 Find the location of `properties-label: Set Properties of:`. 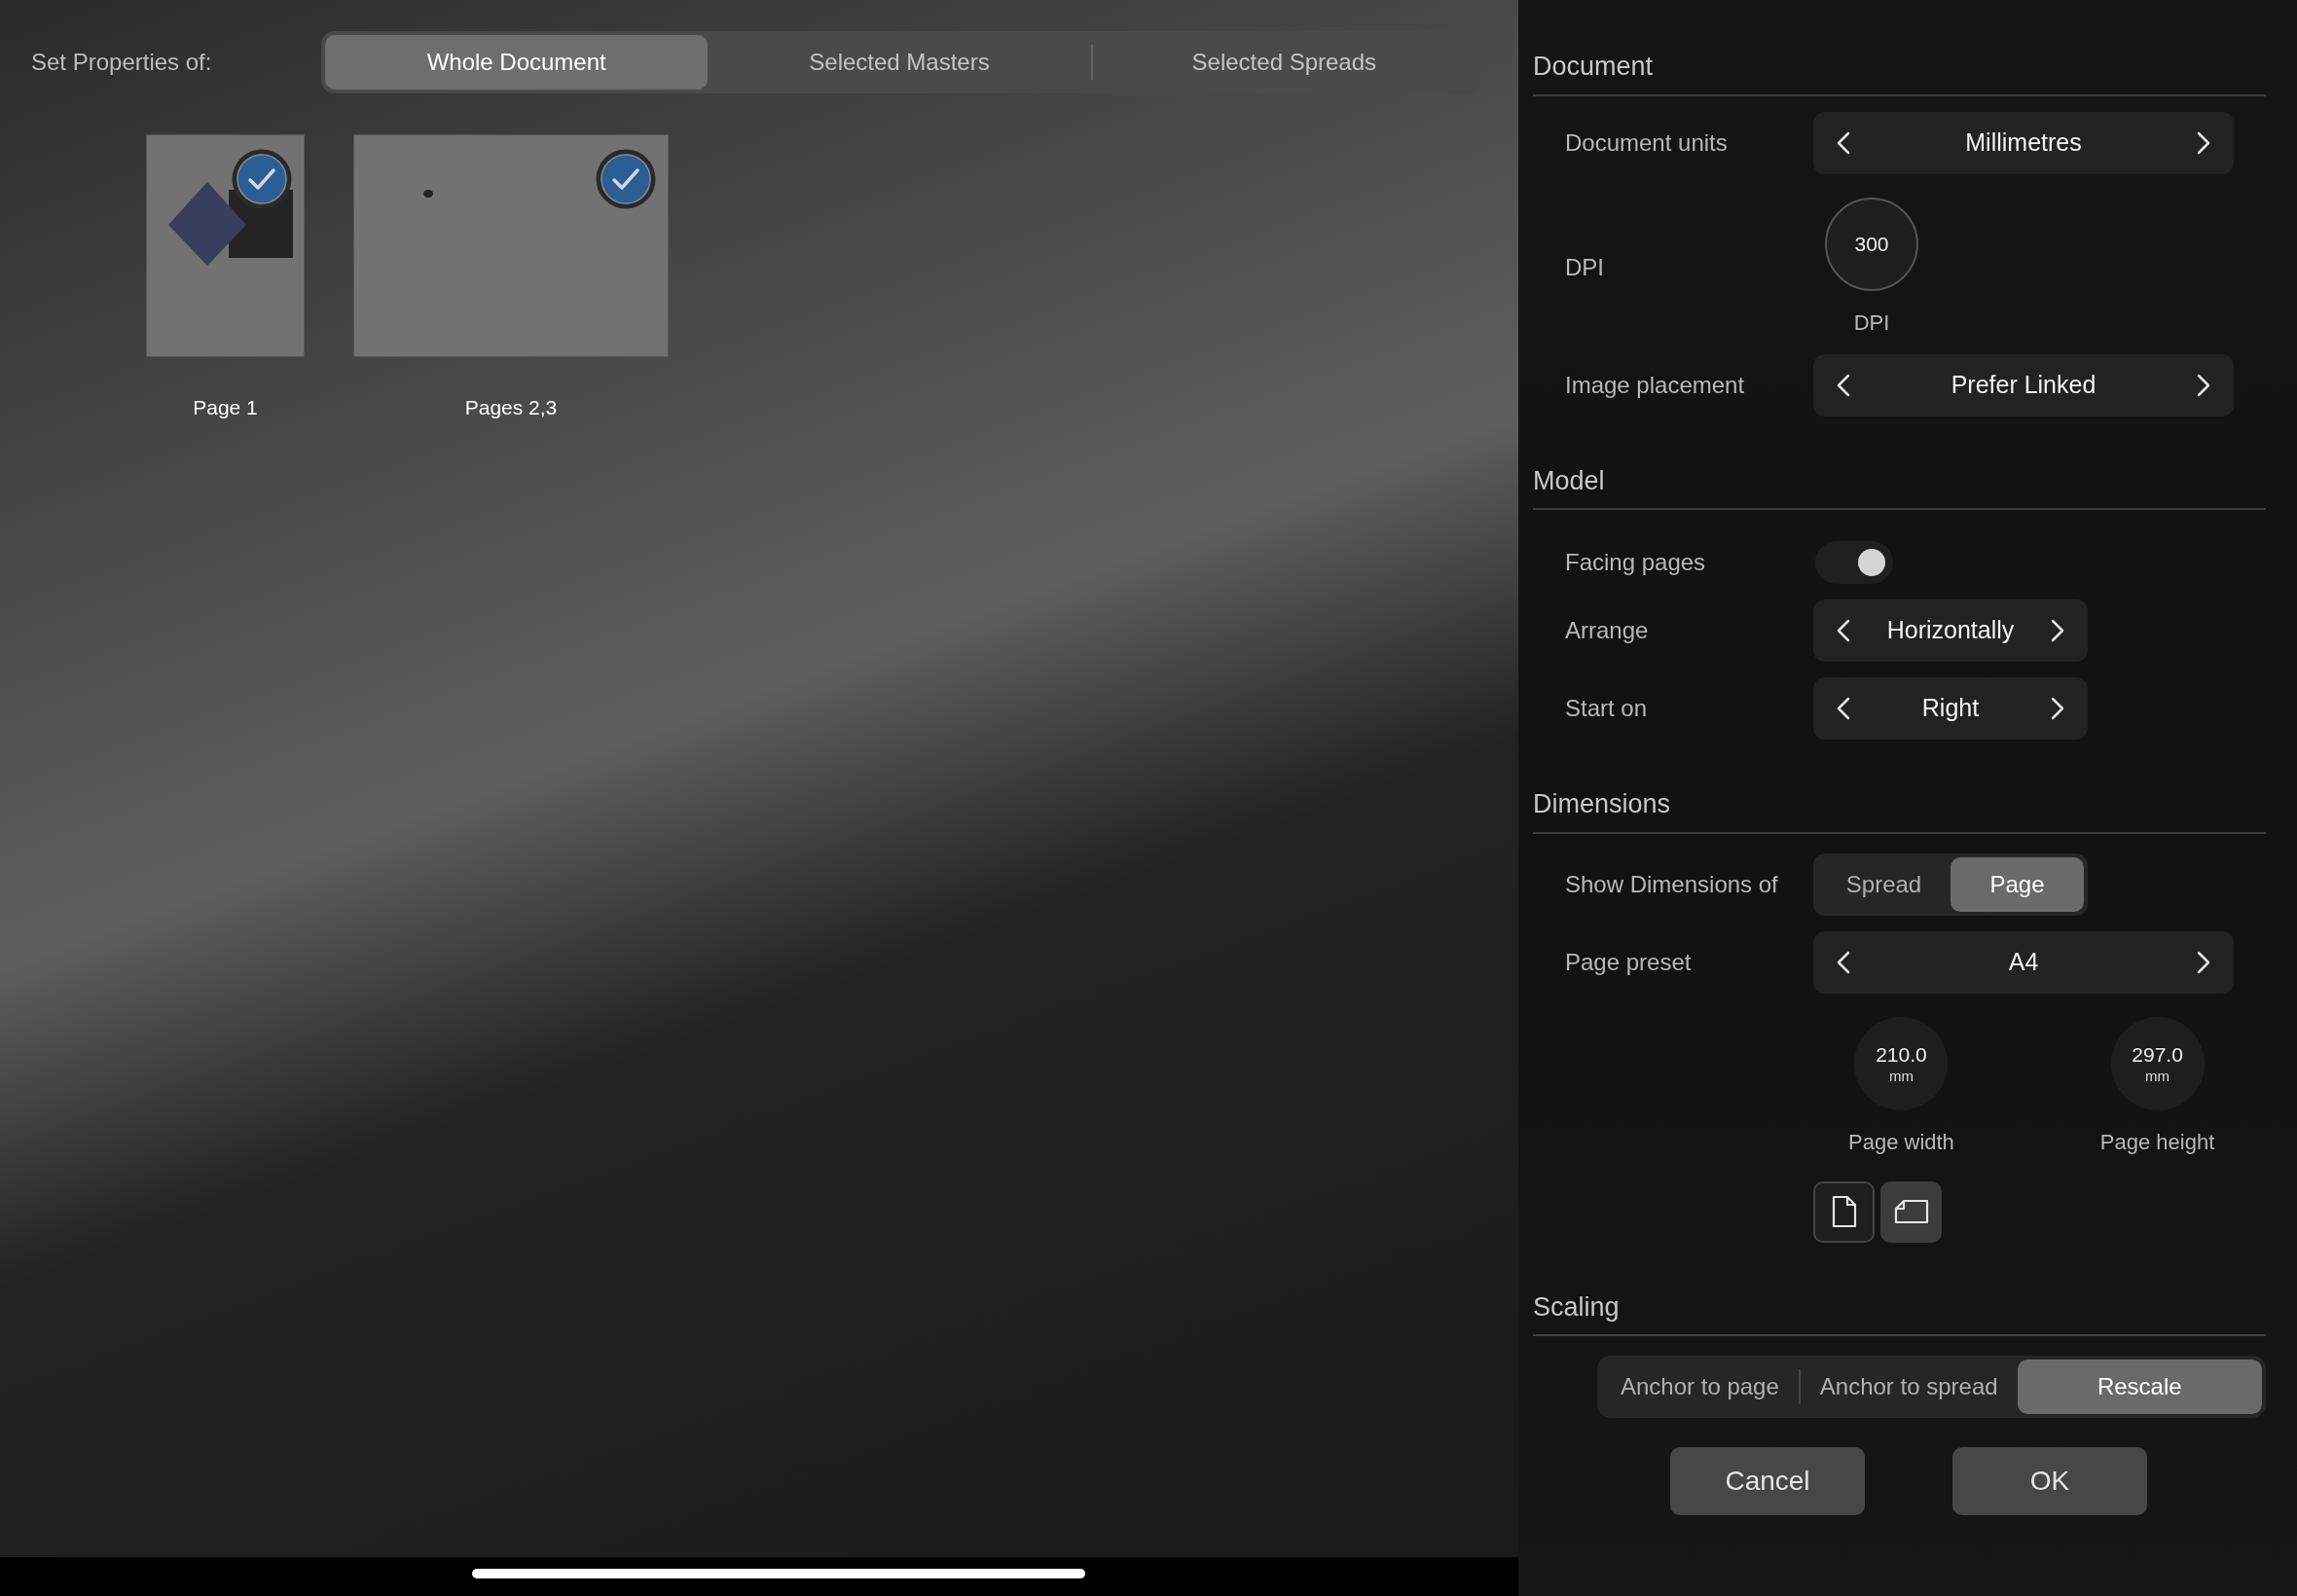

properties-label: Set Properties of: is located at coordinates (122, 63).